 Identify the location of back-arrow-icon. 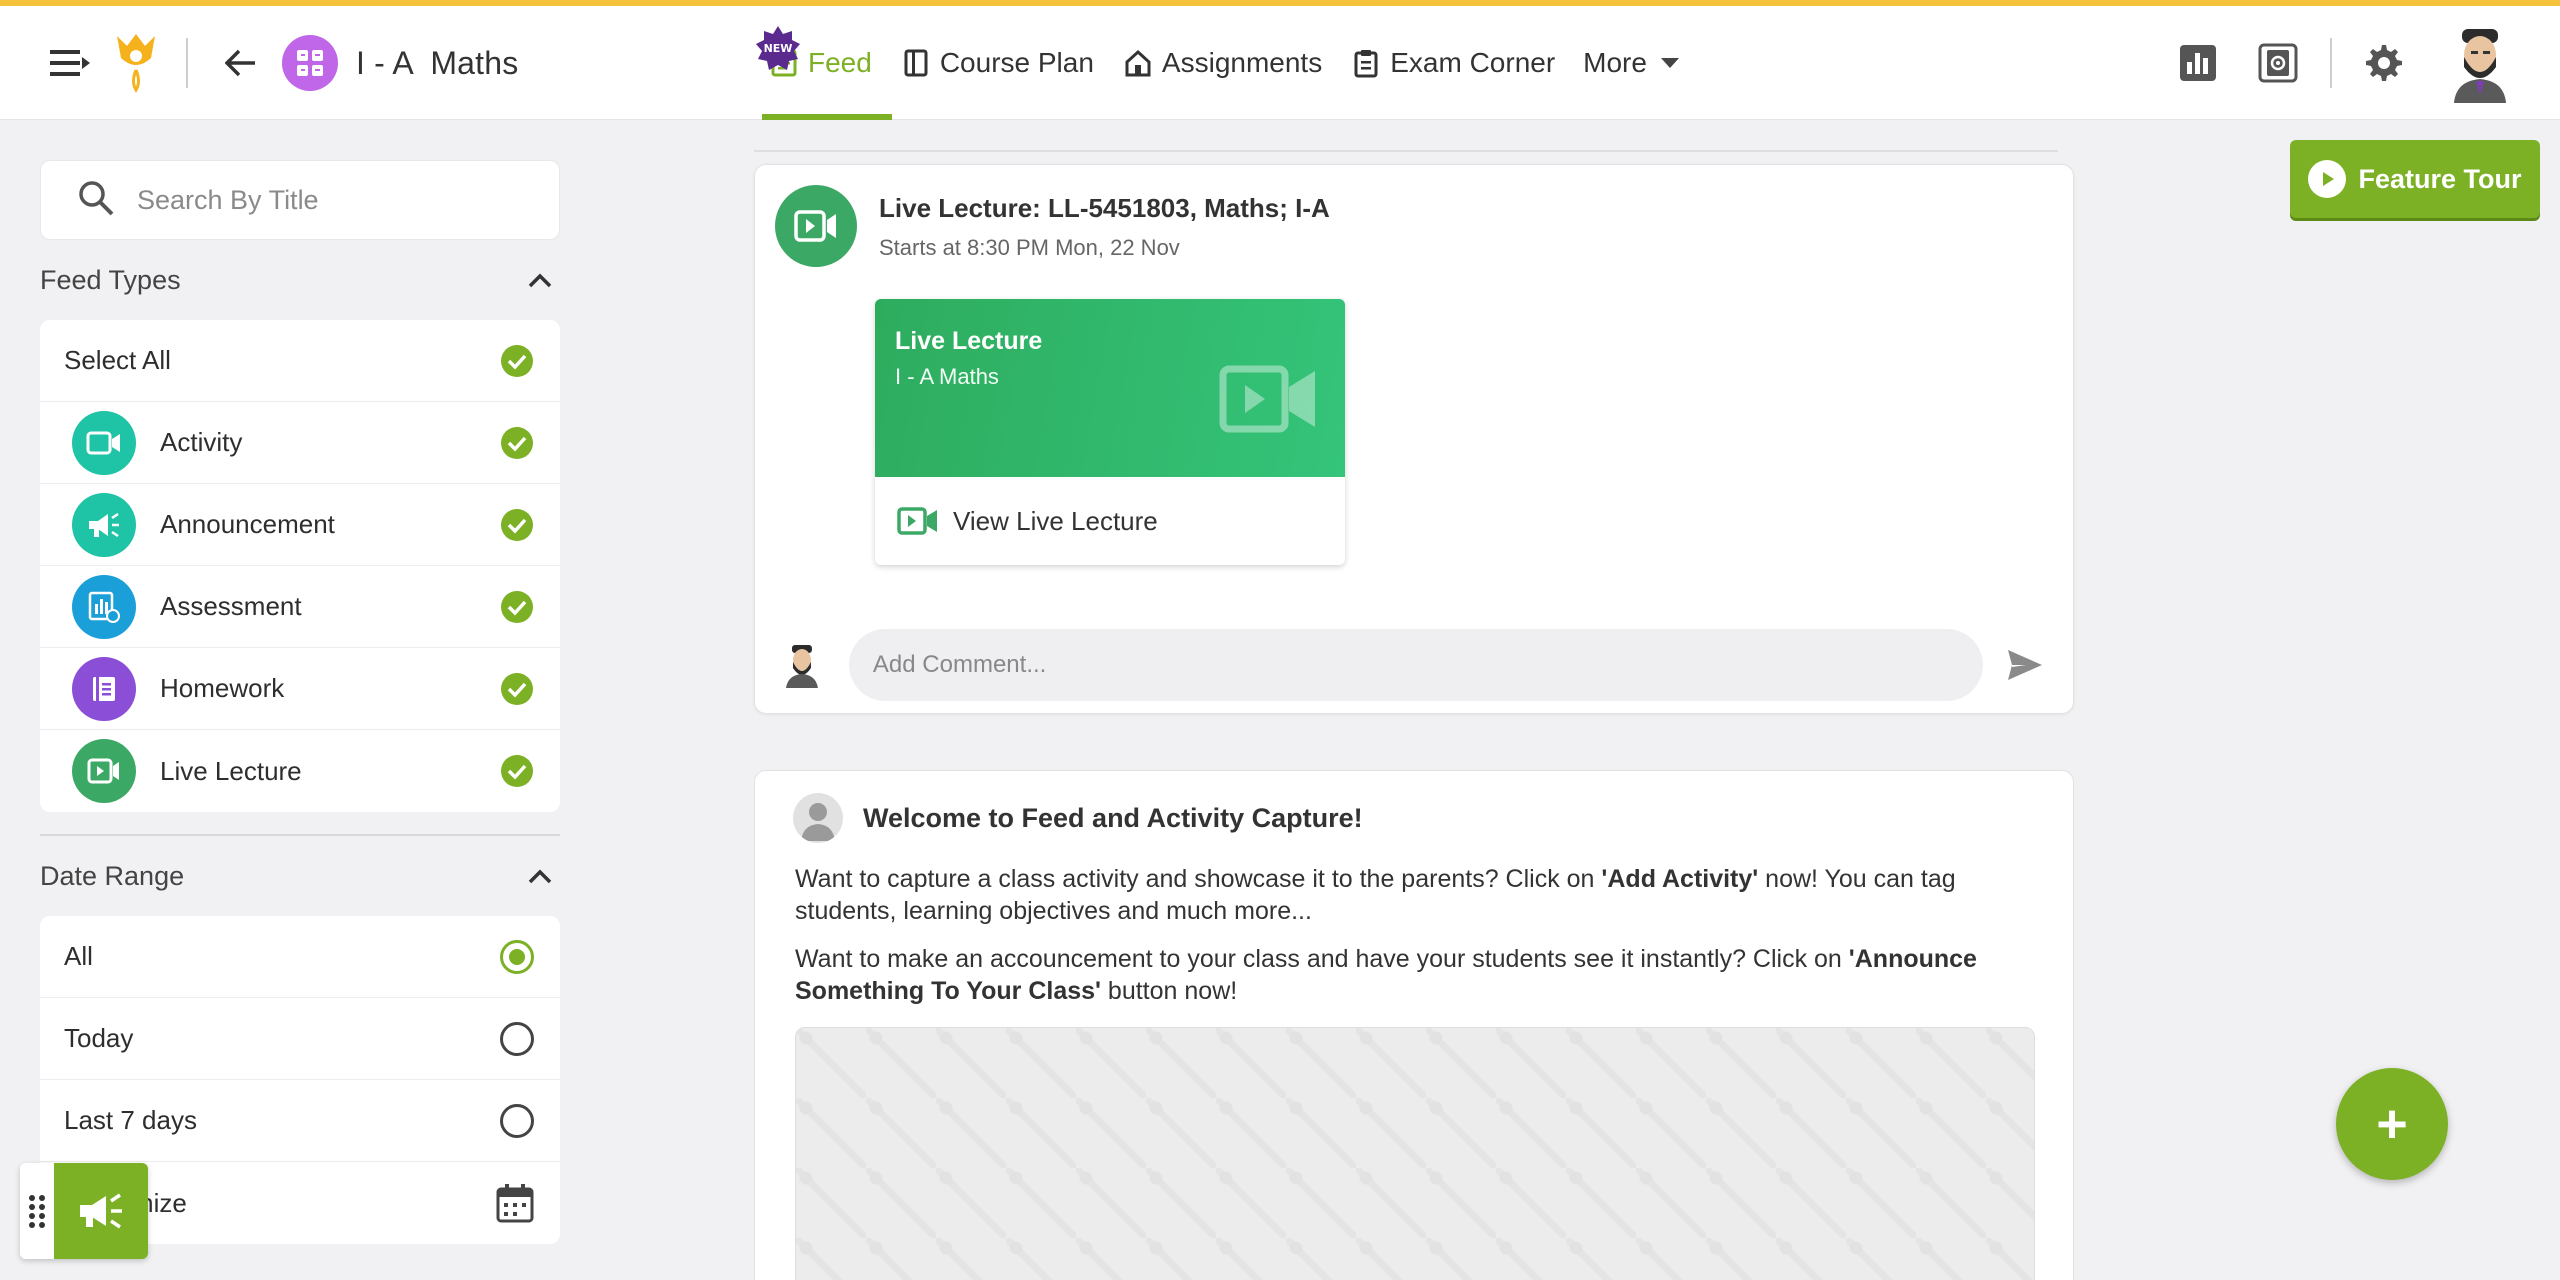
(241, 63).